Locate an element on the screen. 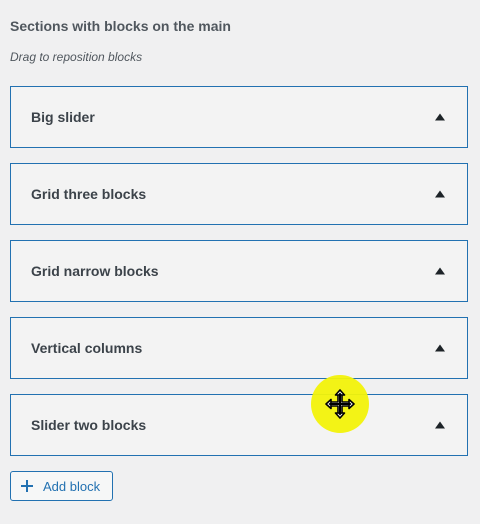  block-item-big-slider: Big slider is located at coordinates (239, 117).